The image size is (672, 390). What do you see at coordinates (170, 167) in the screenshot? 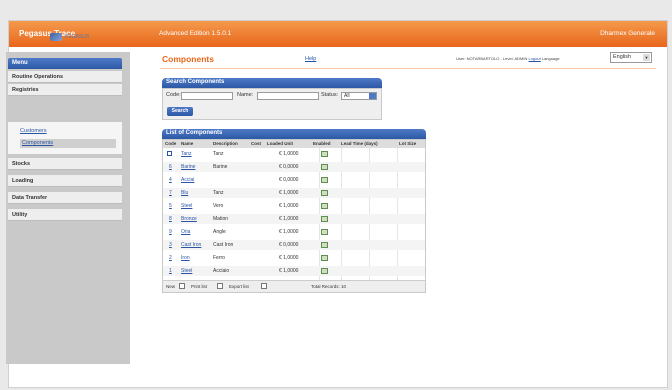
I see `row-code: 6` at bounding box center [170, 167].